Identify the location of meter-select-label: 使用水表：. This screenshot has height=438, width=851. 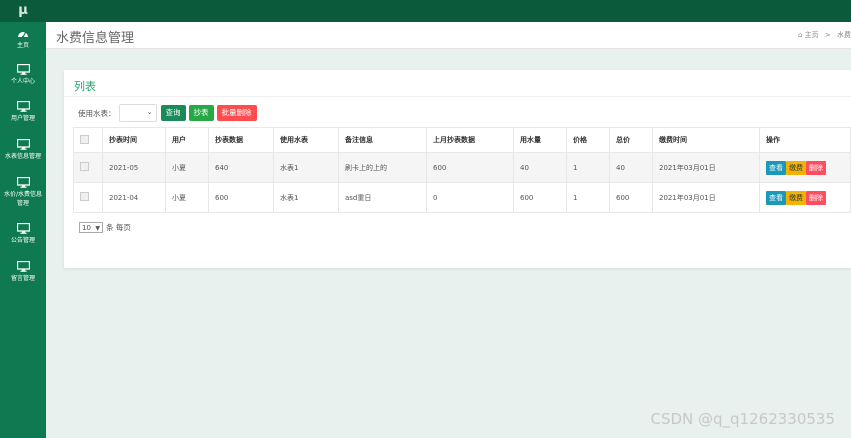
(97, 113).